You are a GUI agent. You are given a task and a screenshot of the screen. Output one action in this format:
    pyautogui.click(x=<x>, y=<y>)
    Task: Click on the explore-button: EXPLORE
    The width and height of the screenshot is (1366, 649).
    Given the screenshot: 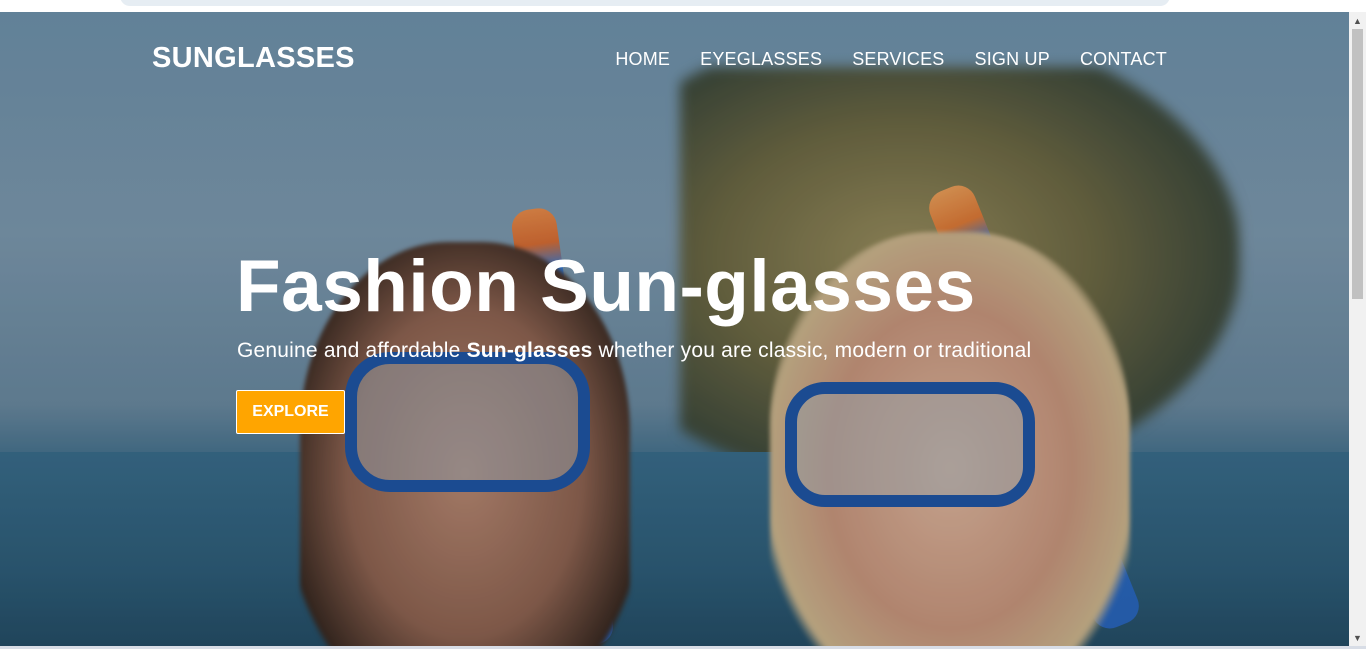 What is the action you would take?
    pyautogui.click(x=290, y=412)
    